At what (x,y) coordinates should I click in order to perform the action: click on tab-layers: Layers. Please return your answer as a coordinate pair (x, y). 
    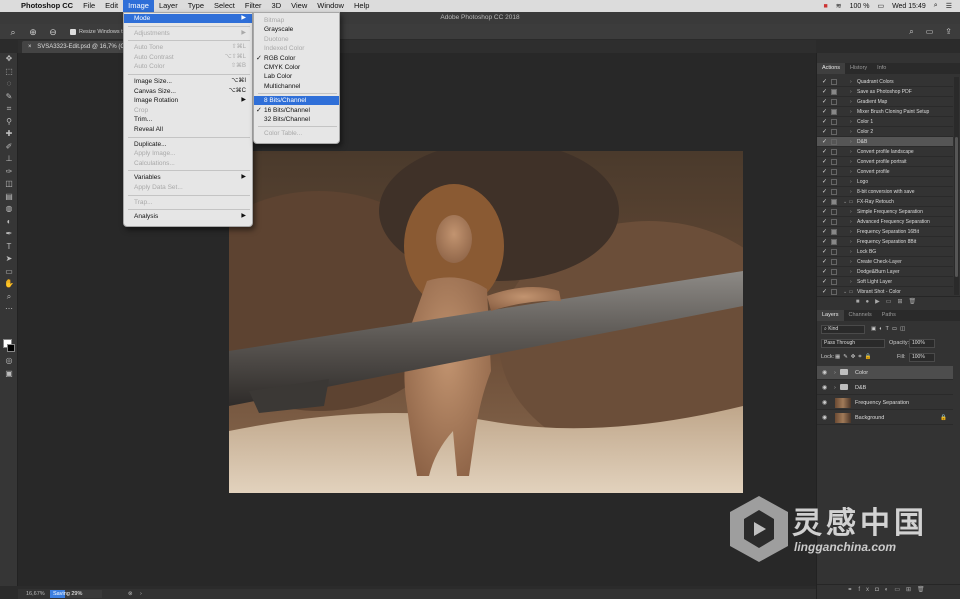
    Looking at the image, I should click on (830, 315).